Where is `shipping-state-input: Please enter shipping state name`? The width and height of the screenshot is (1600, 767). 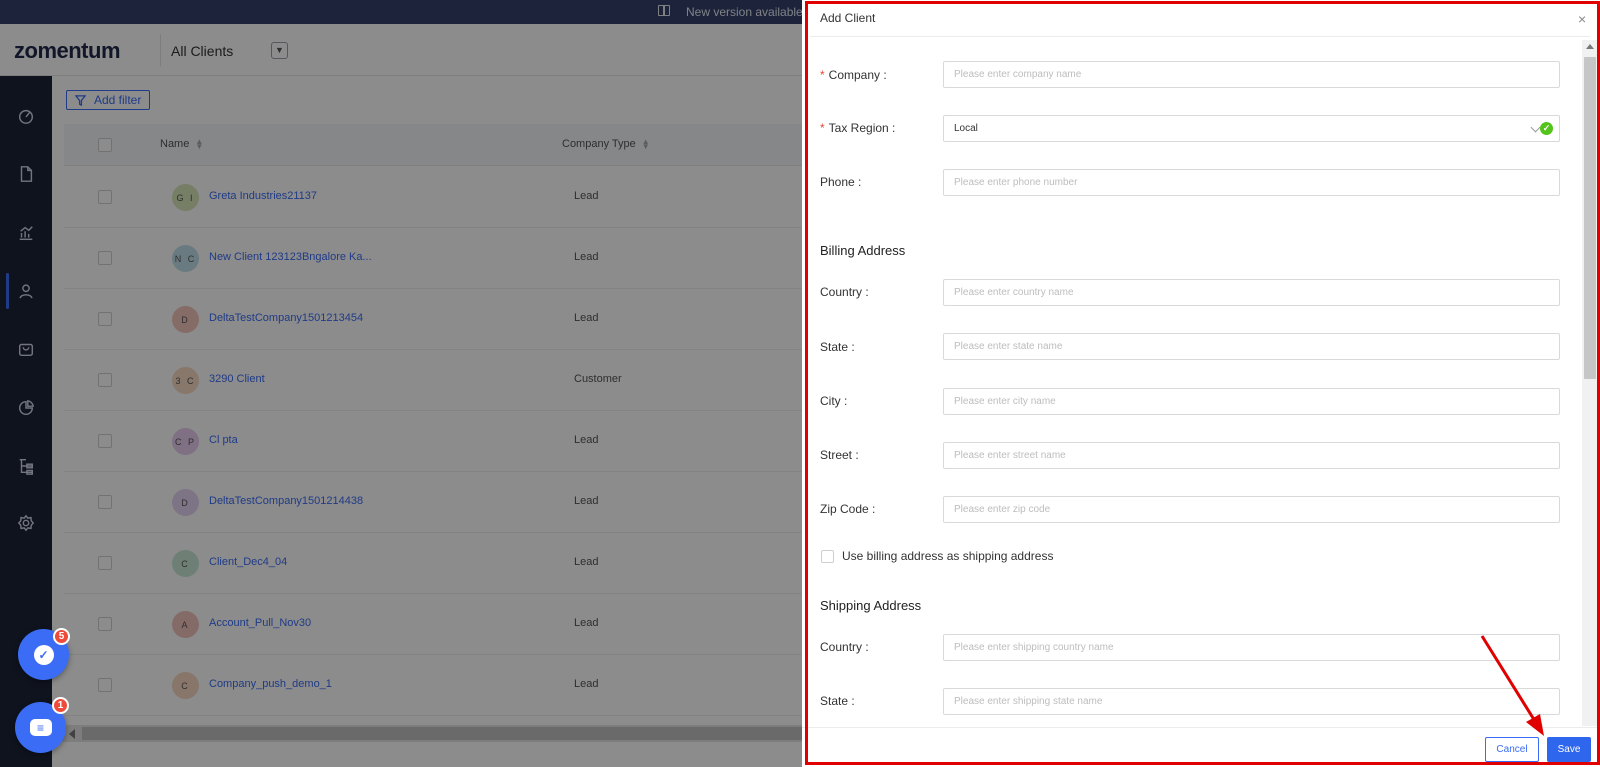 shipping-state-input: Please enter shipping state name is located at coordinates (1251, 701).